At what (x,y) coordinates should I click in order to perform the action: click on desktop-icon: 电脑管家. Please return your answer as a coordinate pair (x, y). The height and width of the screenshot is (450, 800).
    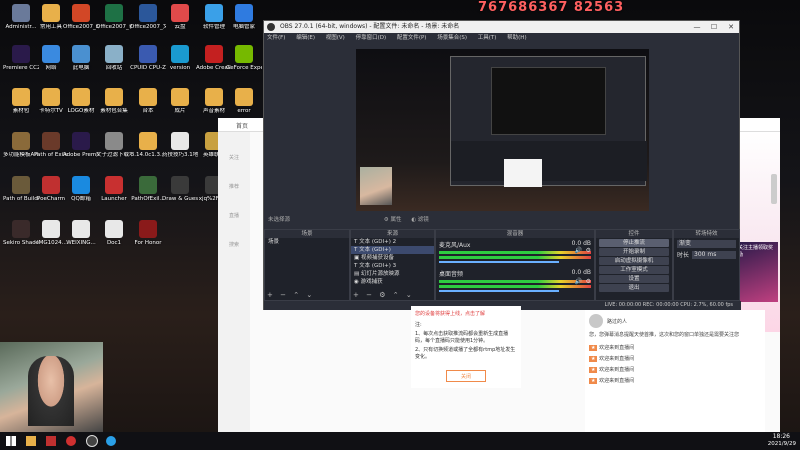
    Looking at the image, I should click on (244, 23).